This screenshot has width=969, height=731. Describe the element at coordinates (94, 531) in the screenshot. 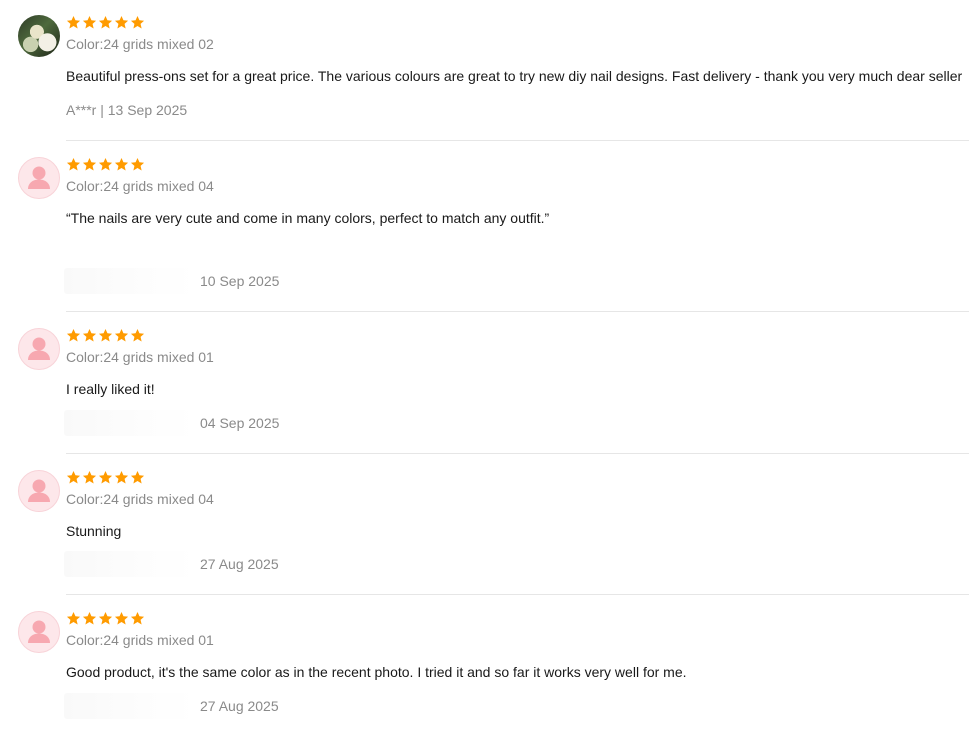

I see `review-text: Stunning` at that location.